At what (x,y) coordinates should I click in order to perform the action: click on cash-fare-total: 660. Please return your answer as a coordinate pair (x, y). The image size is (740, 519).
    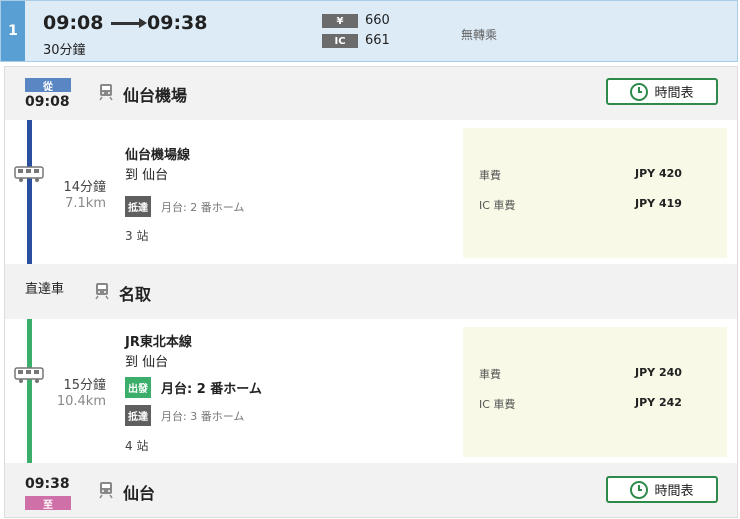
    Looking at the image, I should click on (377, 20).